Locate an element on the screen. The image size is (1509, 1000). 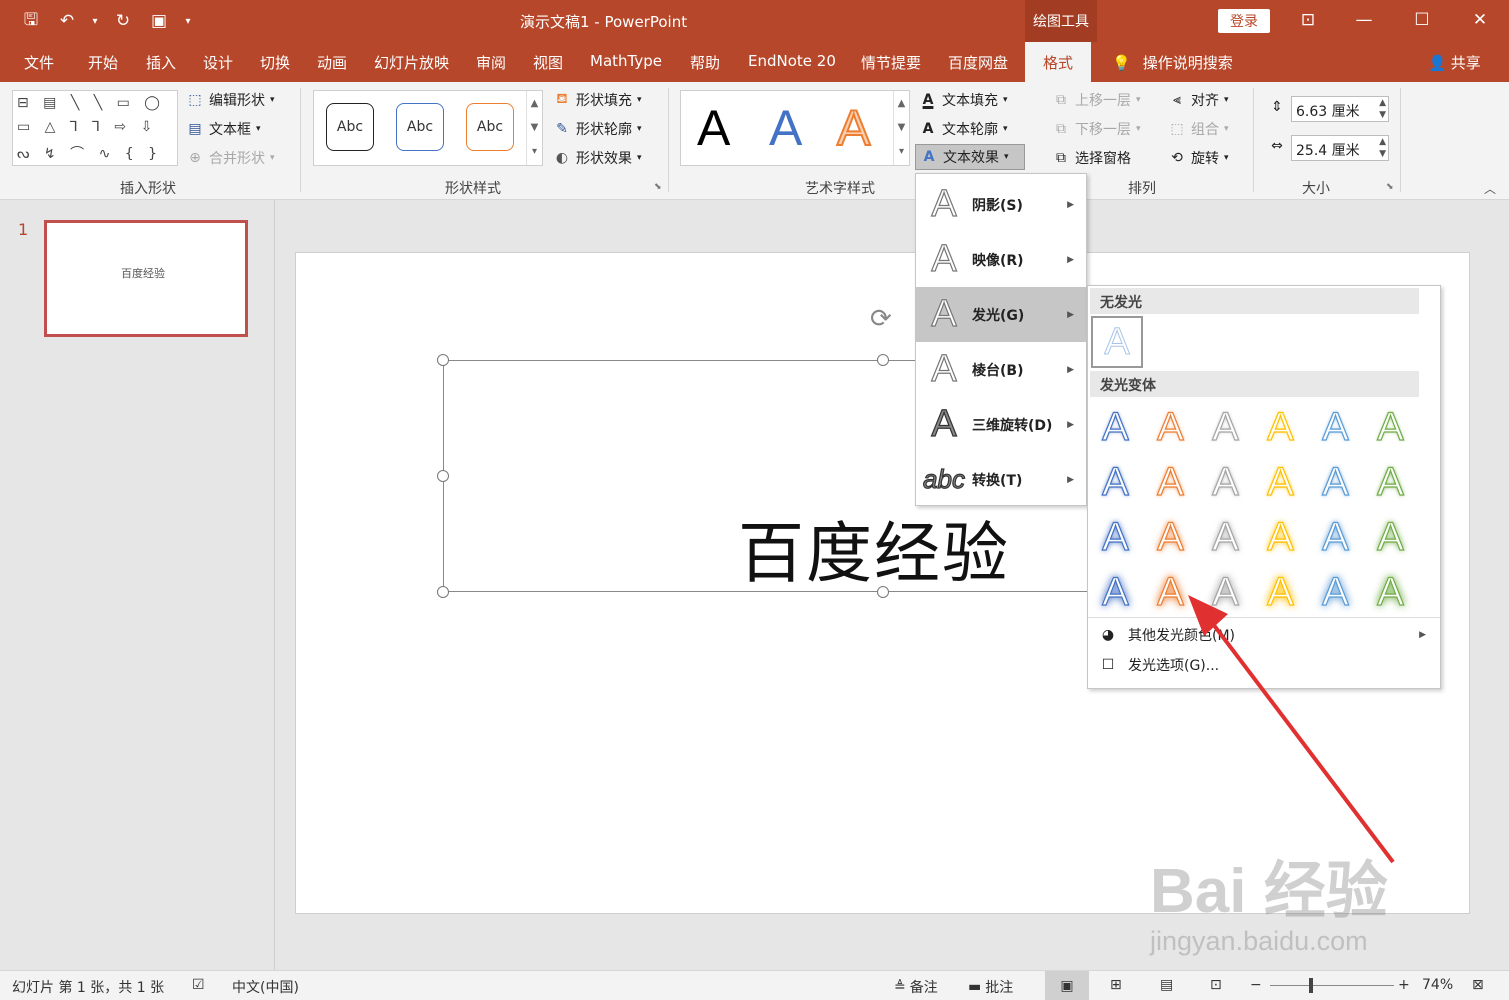
notes-button: ≜ 备注 is located at coordinates (916, 987).